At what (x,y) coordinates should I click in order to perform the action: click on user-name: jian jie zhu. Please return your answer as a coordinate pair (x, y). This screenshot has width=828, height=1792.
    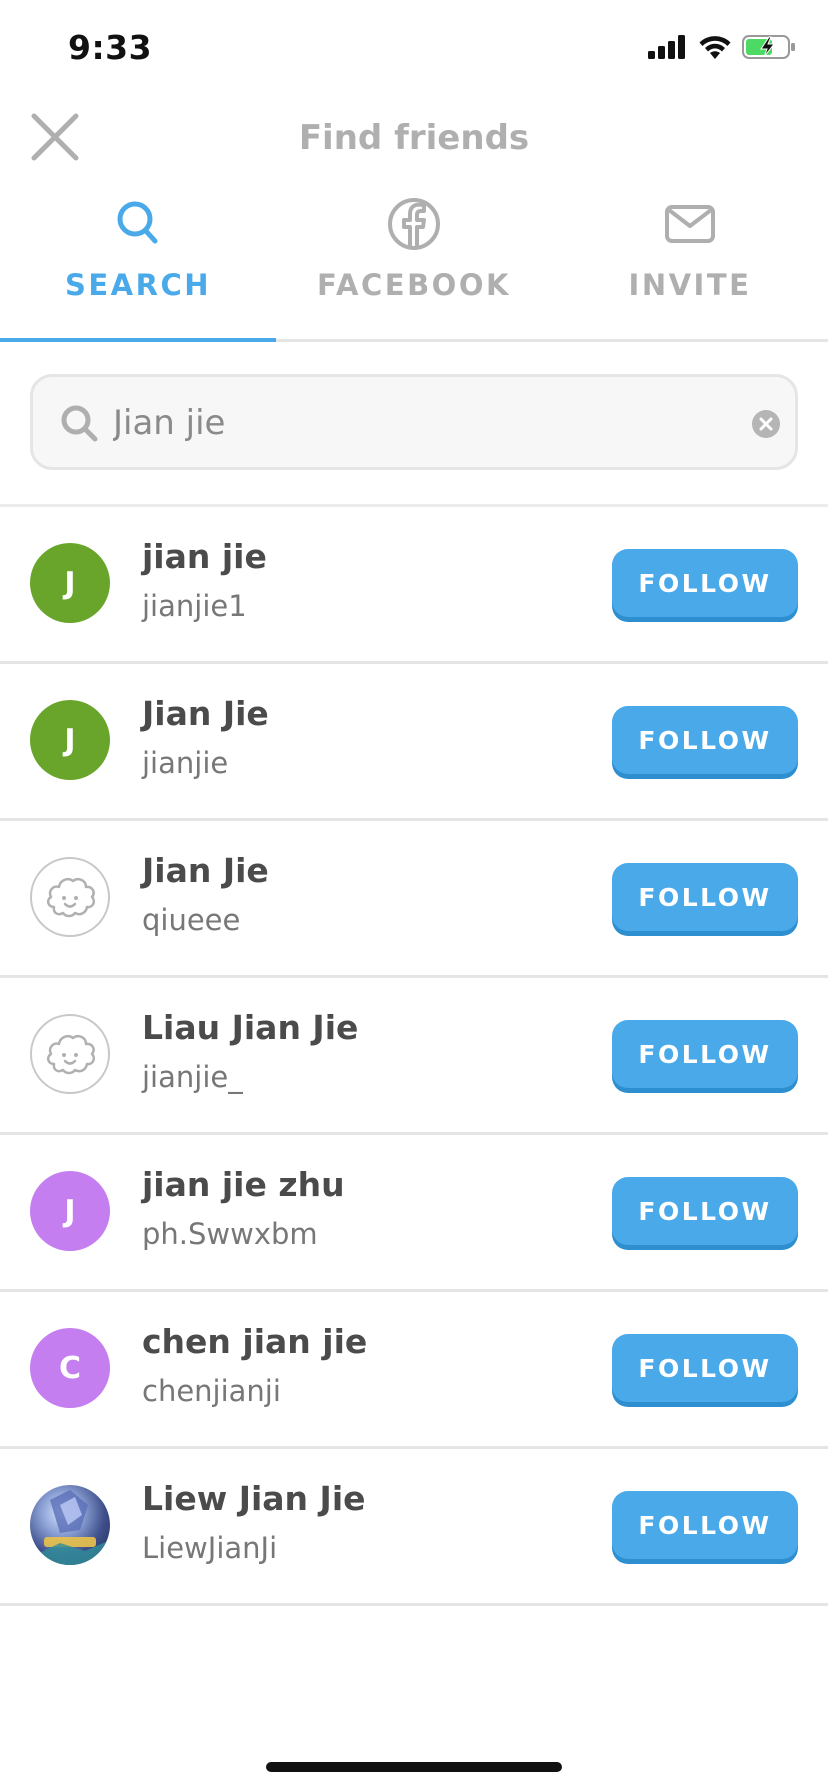
    Looking at the image, I should click on (243, 1184).